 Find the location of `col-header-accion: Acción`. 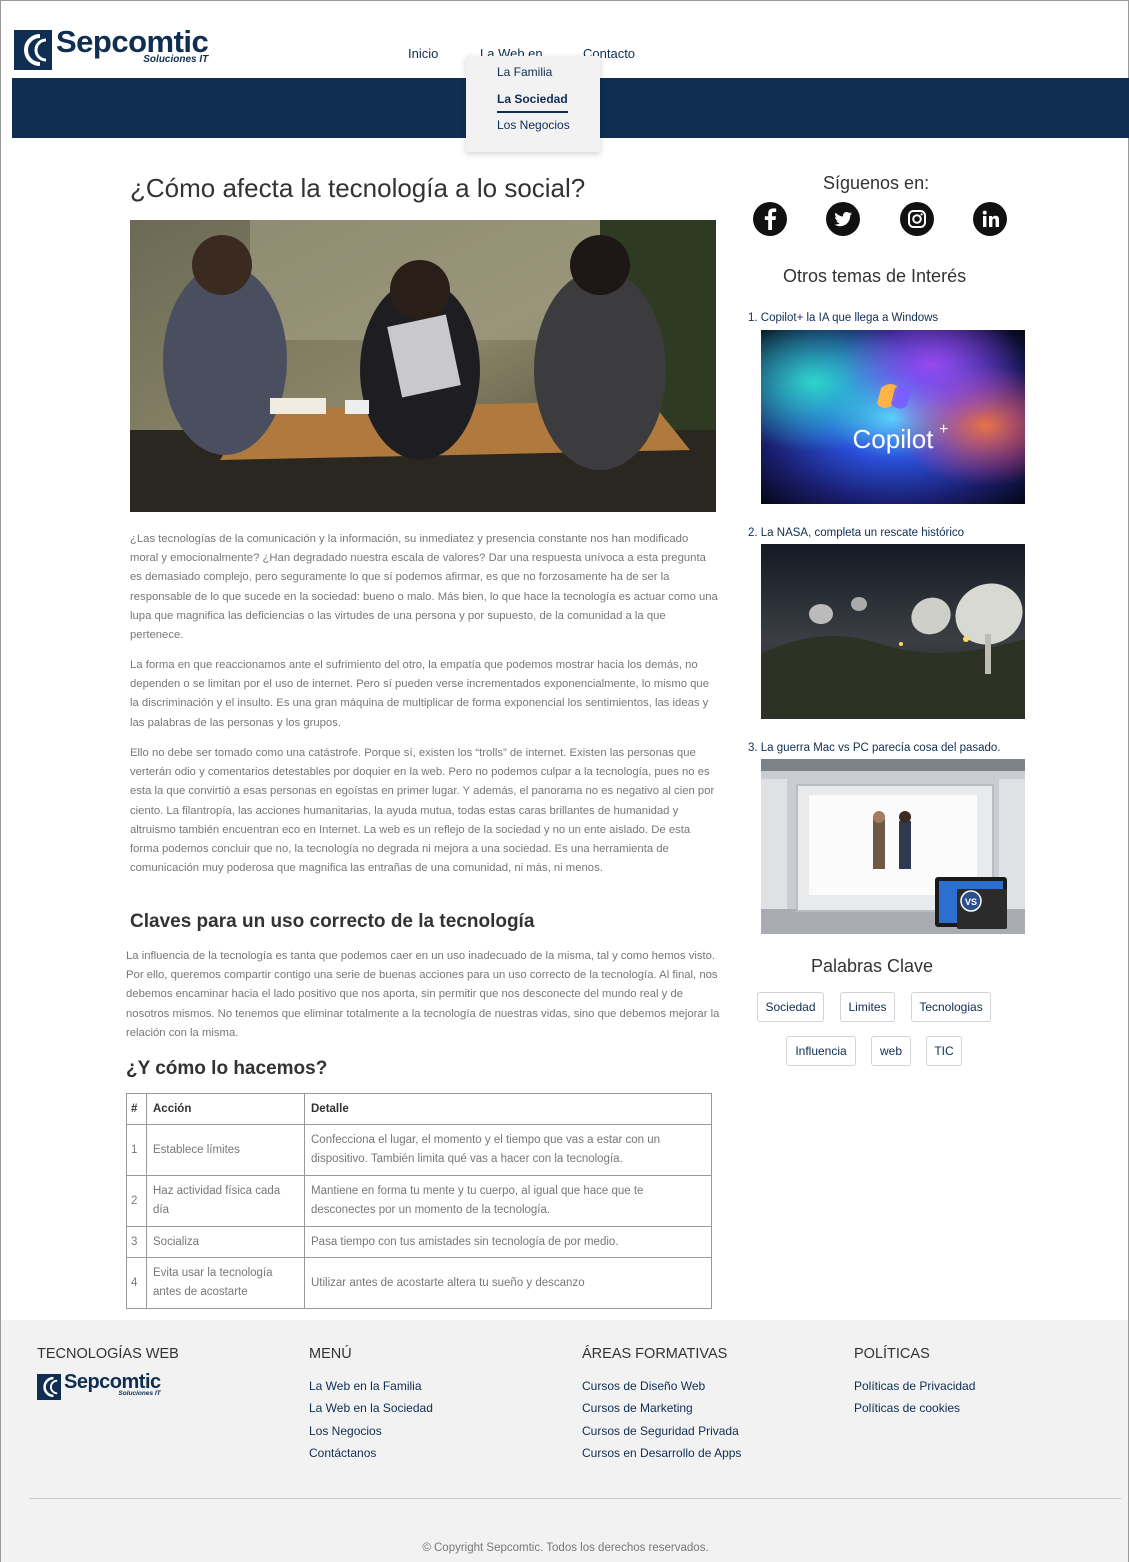

col-header-accion: Acción is located at coordinates (225, 1109).